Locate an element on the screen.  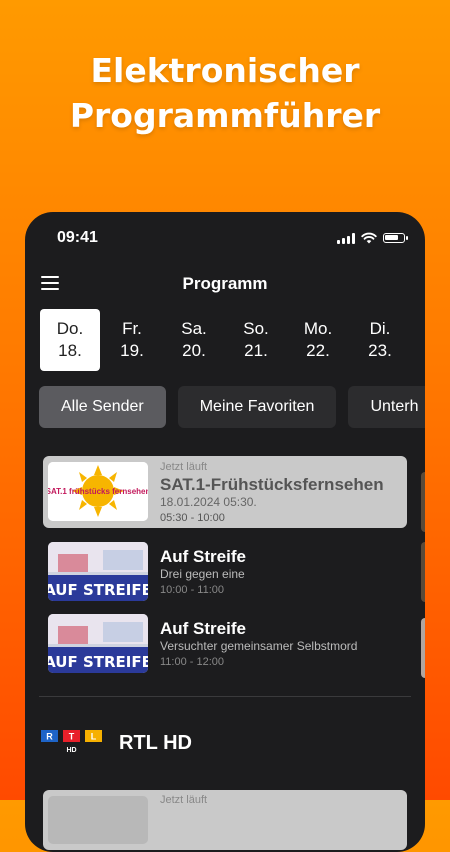
status-icons is located at coordinates (372, 238).